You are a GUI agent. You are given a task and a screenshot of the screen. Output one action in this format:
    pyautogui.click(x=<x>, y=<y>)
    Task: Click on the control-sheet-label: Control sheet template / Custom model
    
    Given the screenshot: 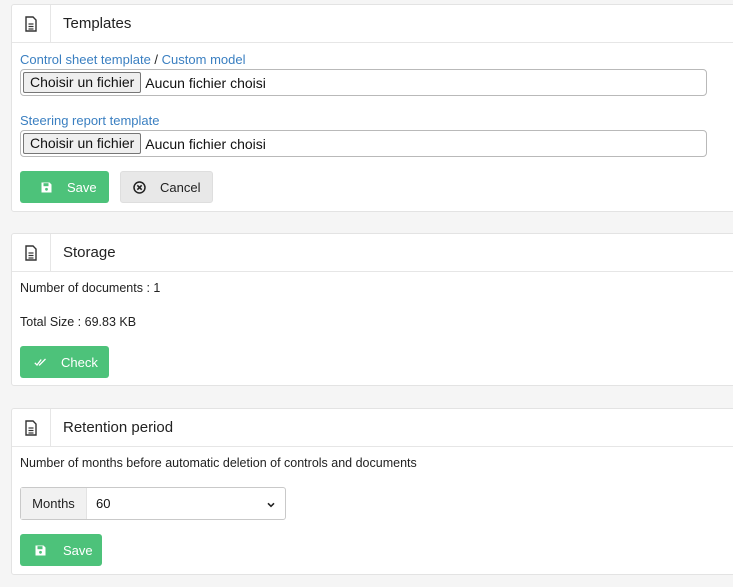 What is the action you would take?
    pyautogui.click(x=132, y=59)
    